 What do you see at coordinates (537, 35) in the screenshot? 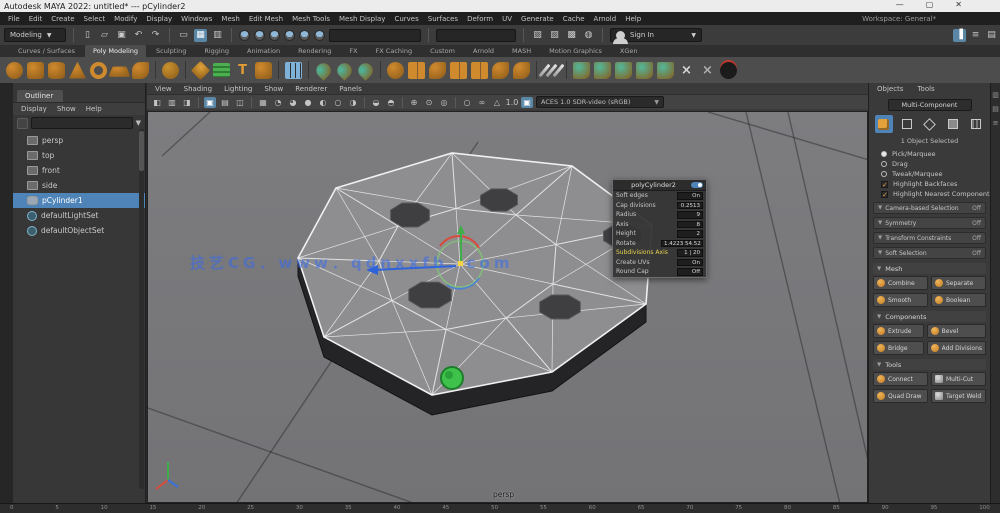
I see `render-frame-icon: ▧` at bounding box center [537, 35].